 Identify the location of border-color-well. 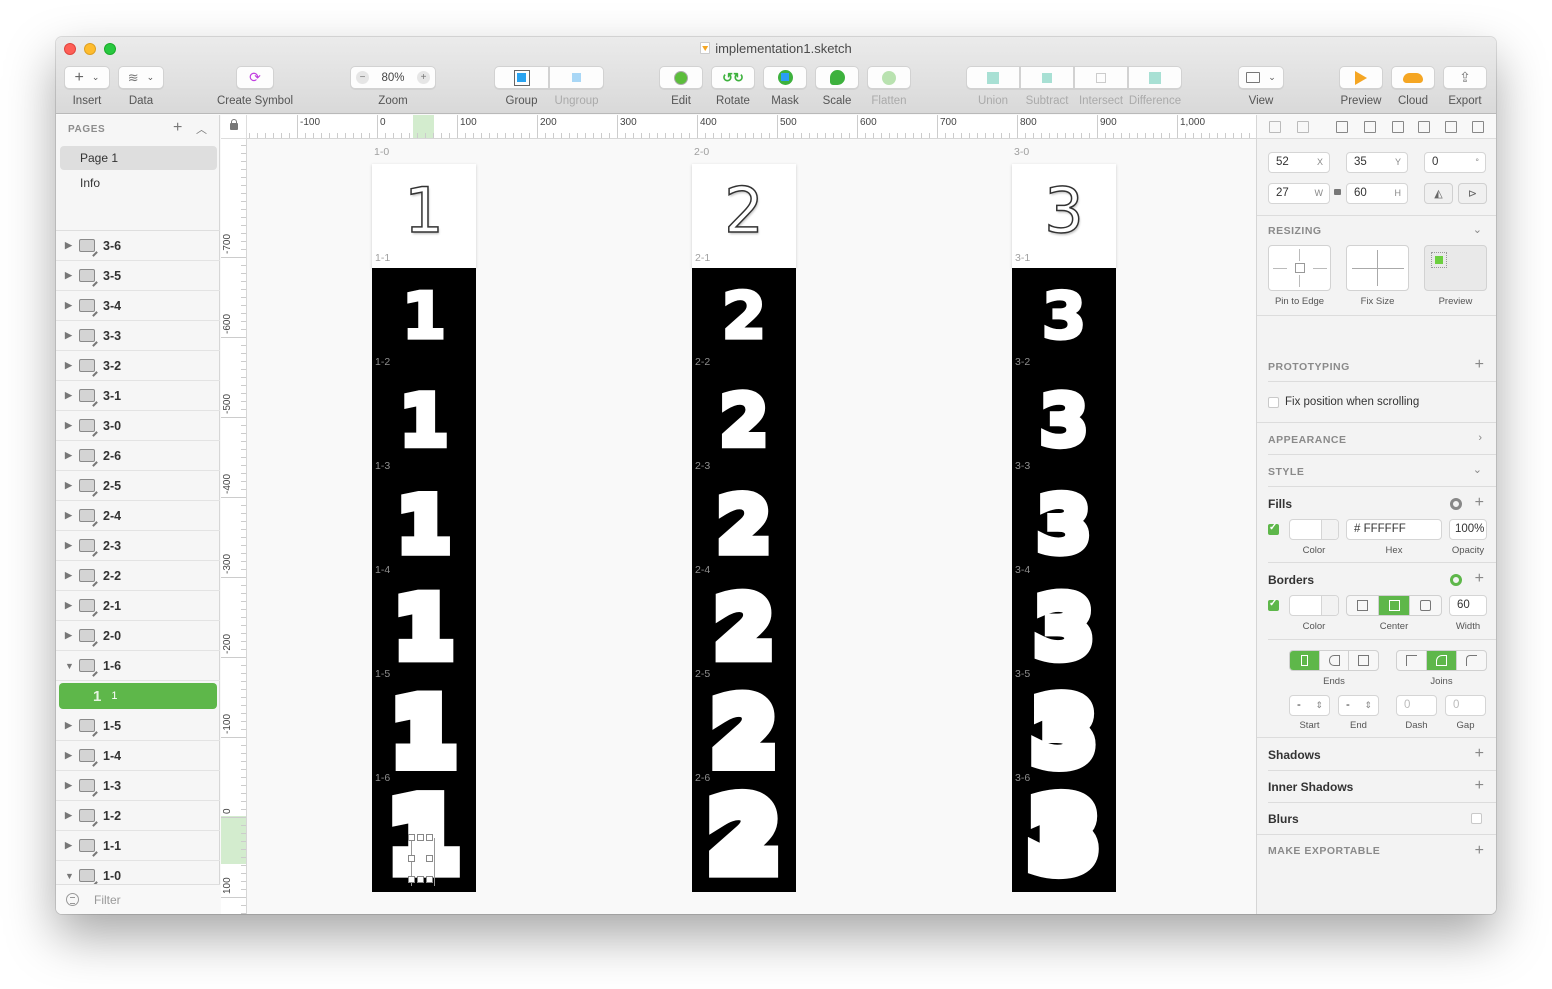
(1314, 605).